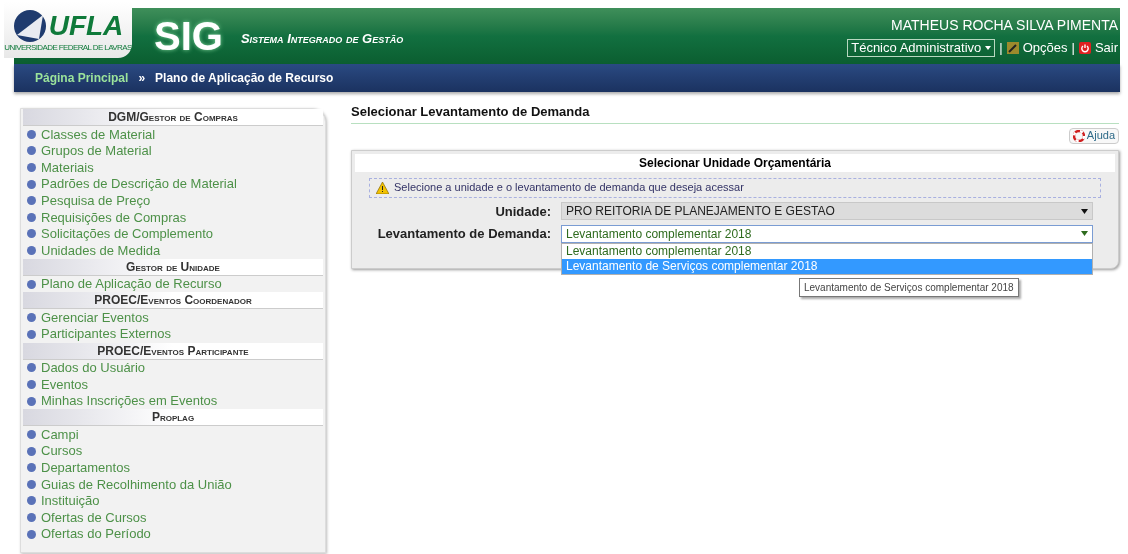  Describe the element at coordinates (735, 162) in the screenshot. I see `form-title: Selecionar Unidade Orçamentária` at that location.